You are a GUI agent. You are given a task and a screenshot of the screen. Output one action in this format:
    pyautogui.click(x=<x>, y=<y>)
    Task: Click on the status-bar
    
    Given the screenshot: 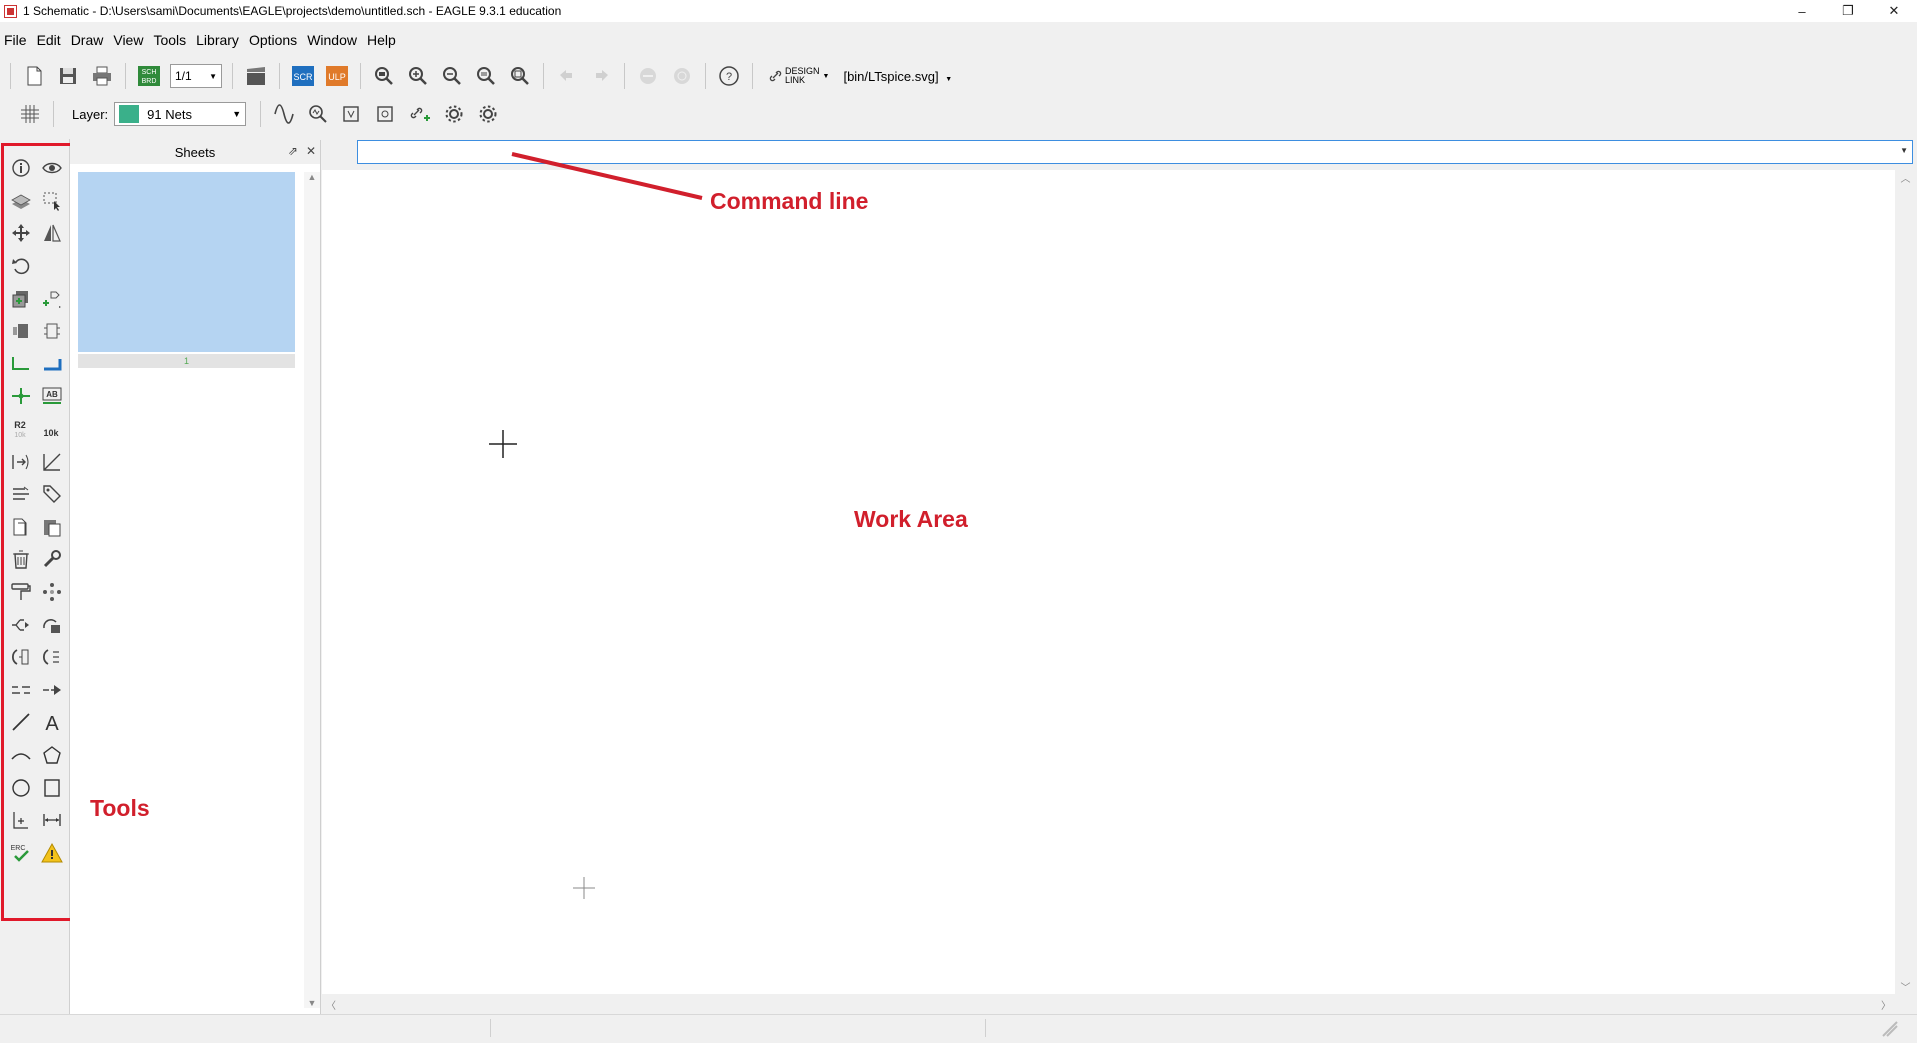 What is the action you would take?
    pyautogui.click(x=958, y=1028)
    